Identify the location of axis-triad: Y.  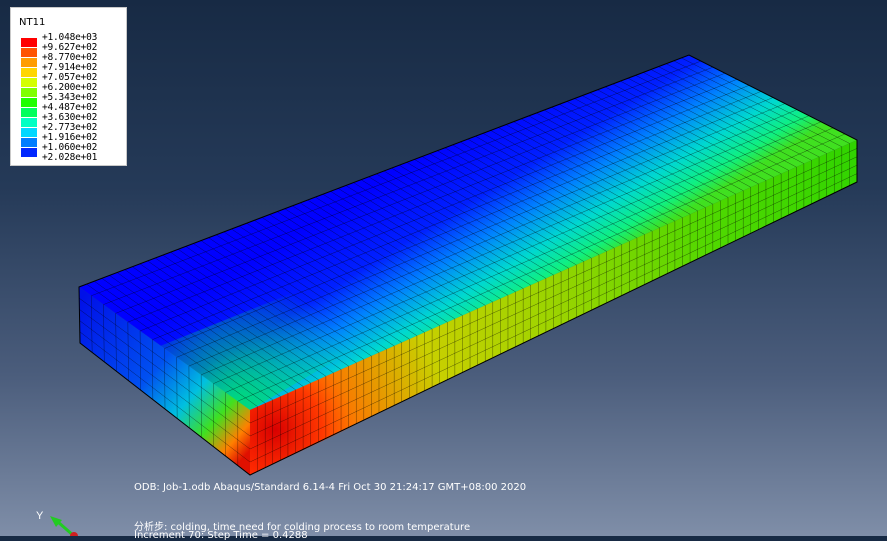
(57, 523).